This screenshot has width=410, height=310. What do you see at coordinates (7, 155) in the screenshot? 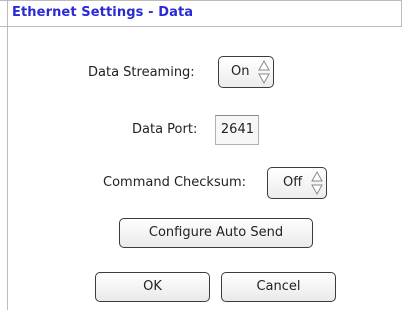
I see `dialog-left-border` at bounding box center [7, 155].